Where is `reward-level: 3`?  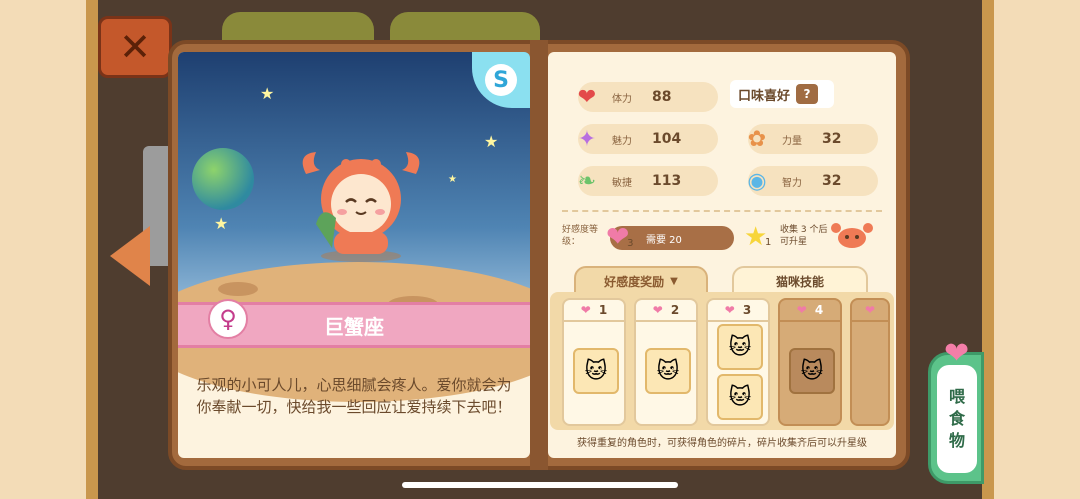 reward-level: 3 is located at coordinates (747, 310).